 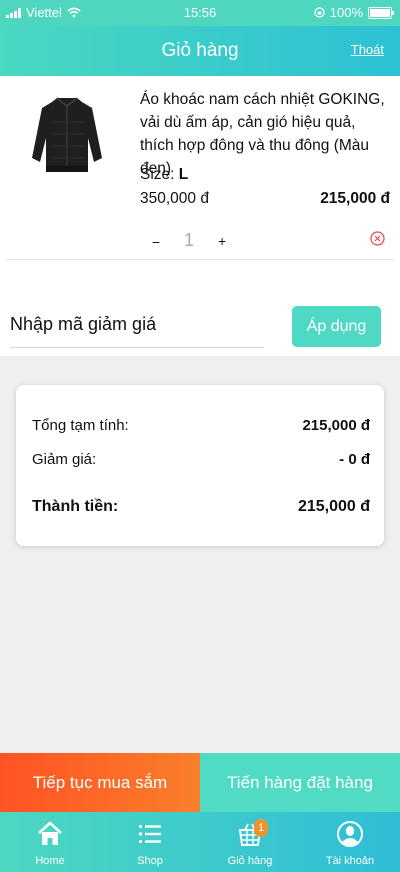 I want to click on tab-shop: Shop, so click(x=150, y=842).